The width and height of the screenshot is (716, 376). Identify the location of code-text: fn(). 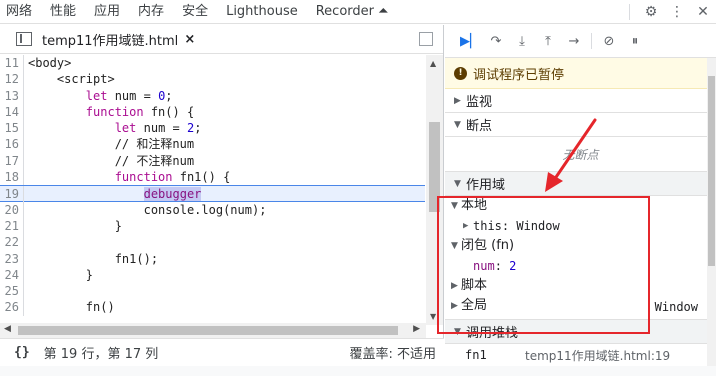
(71, 307).